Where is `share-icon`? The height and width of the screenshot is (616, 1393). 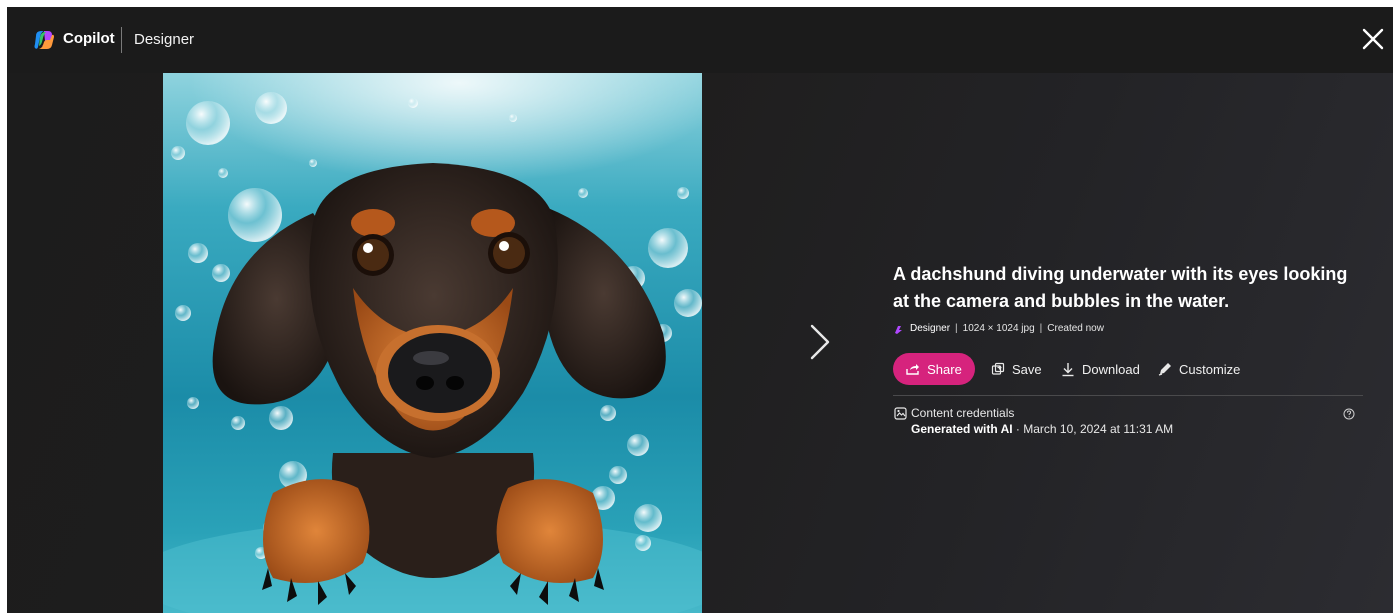
share-icon is located at coordinates (913, 369).